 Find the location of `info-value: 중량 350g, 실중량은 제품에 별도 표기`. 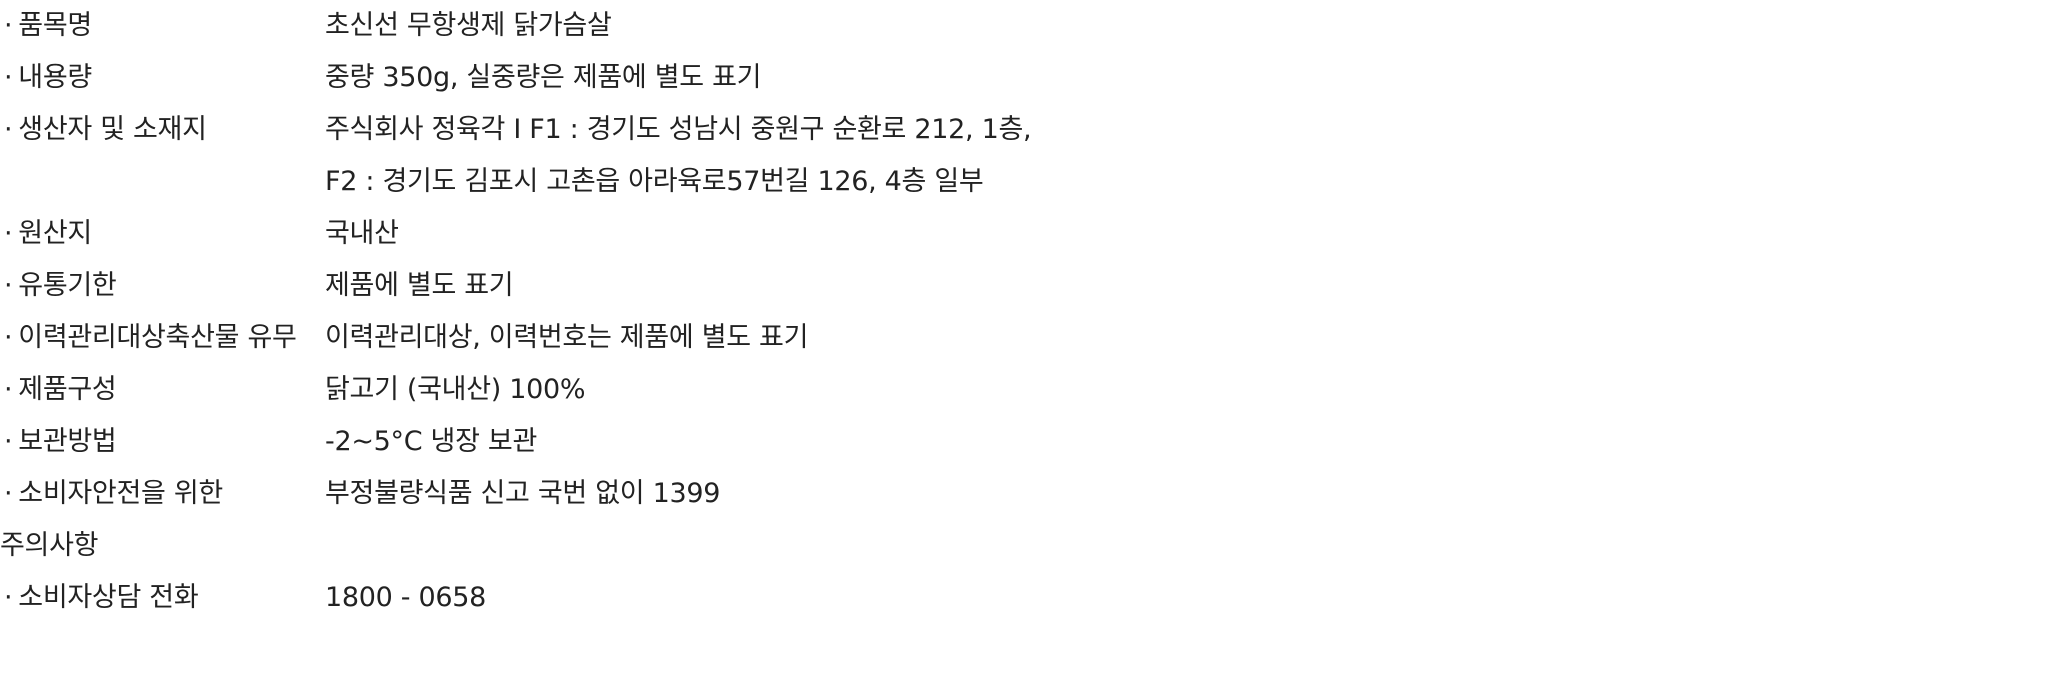

info-value: 중량 350g, 실중량은 제품에 별도 표기 is located at coordinates (543, 77).